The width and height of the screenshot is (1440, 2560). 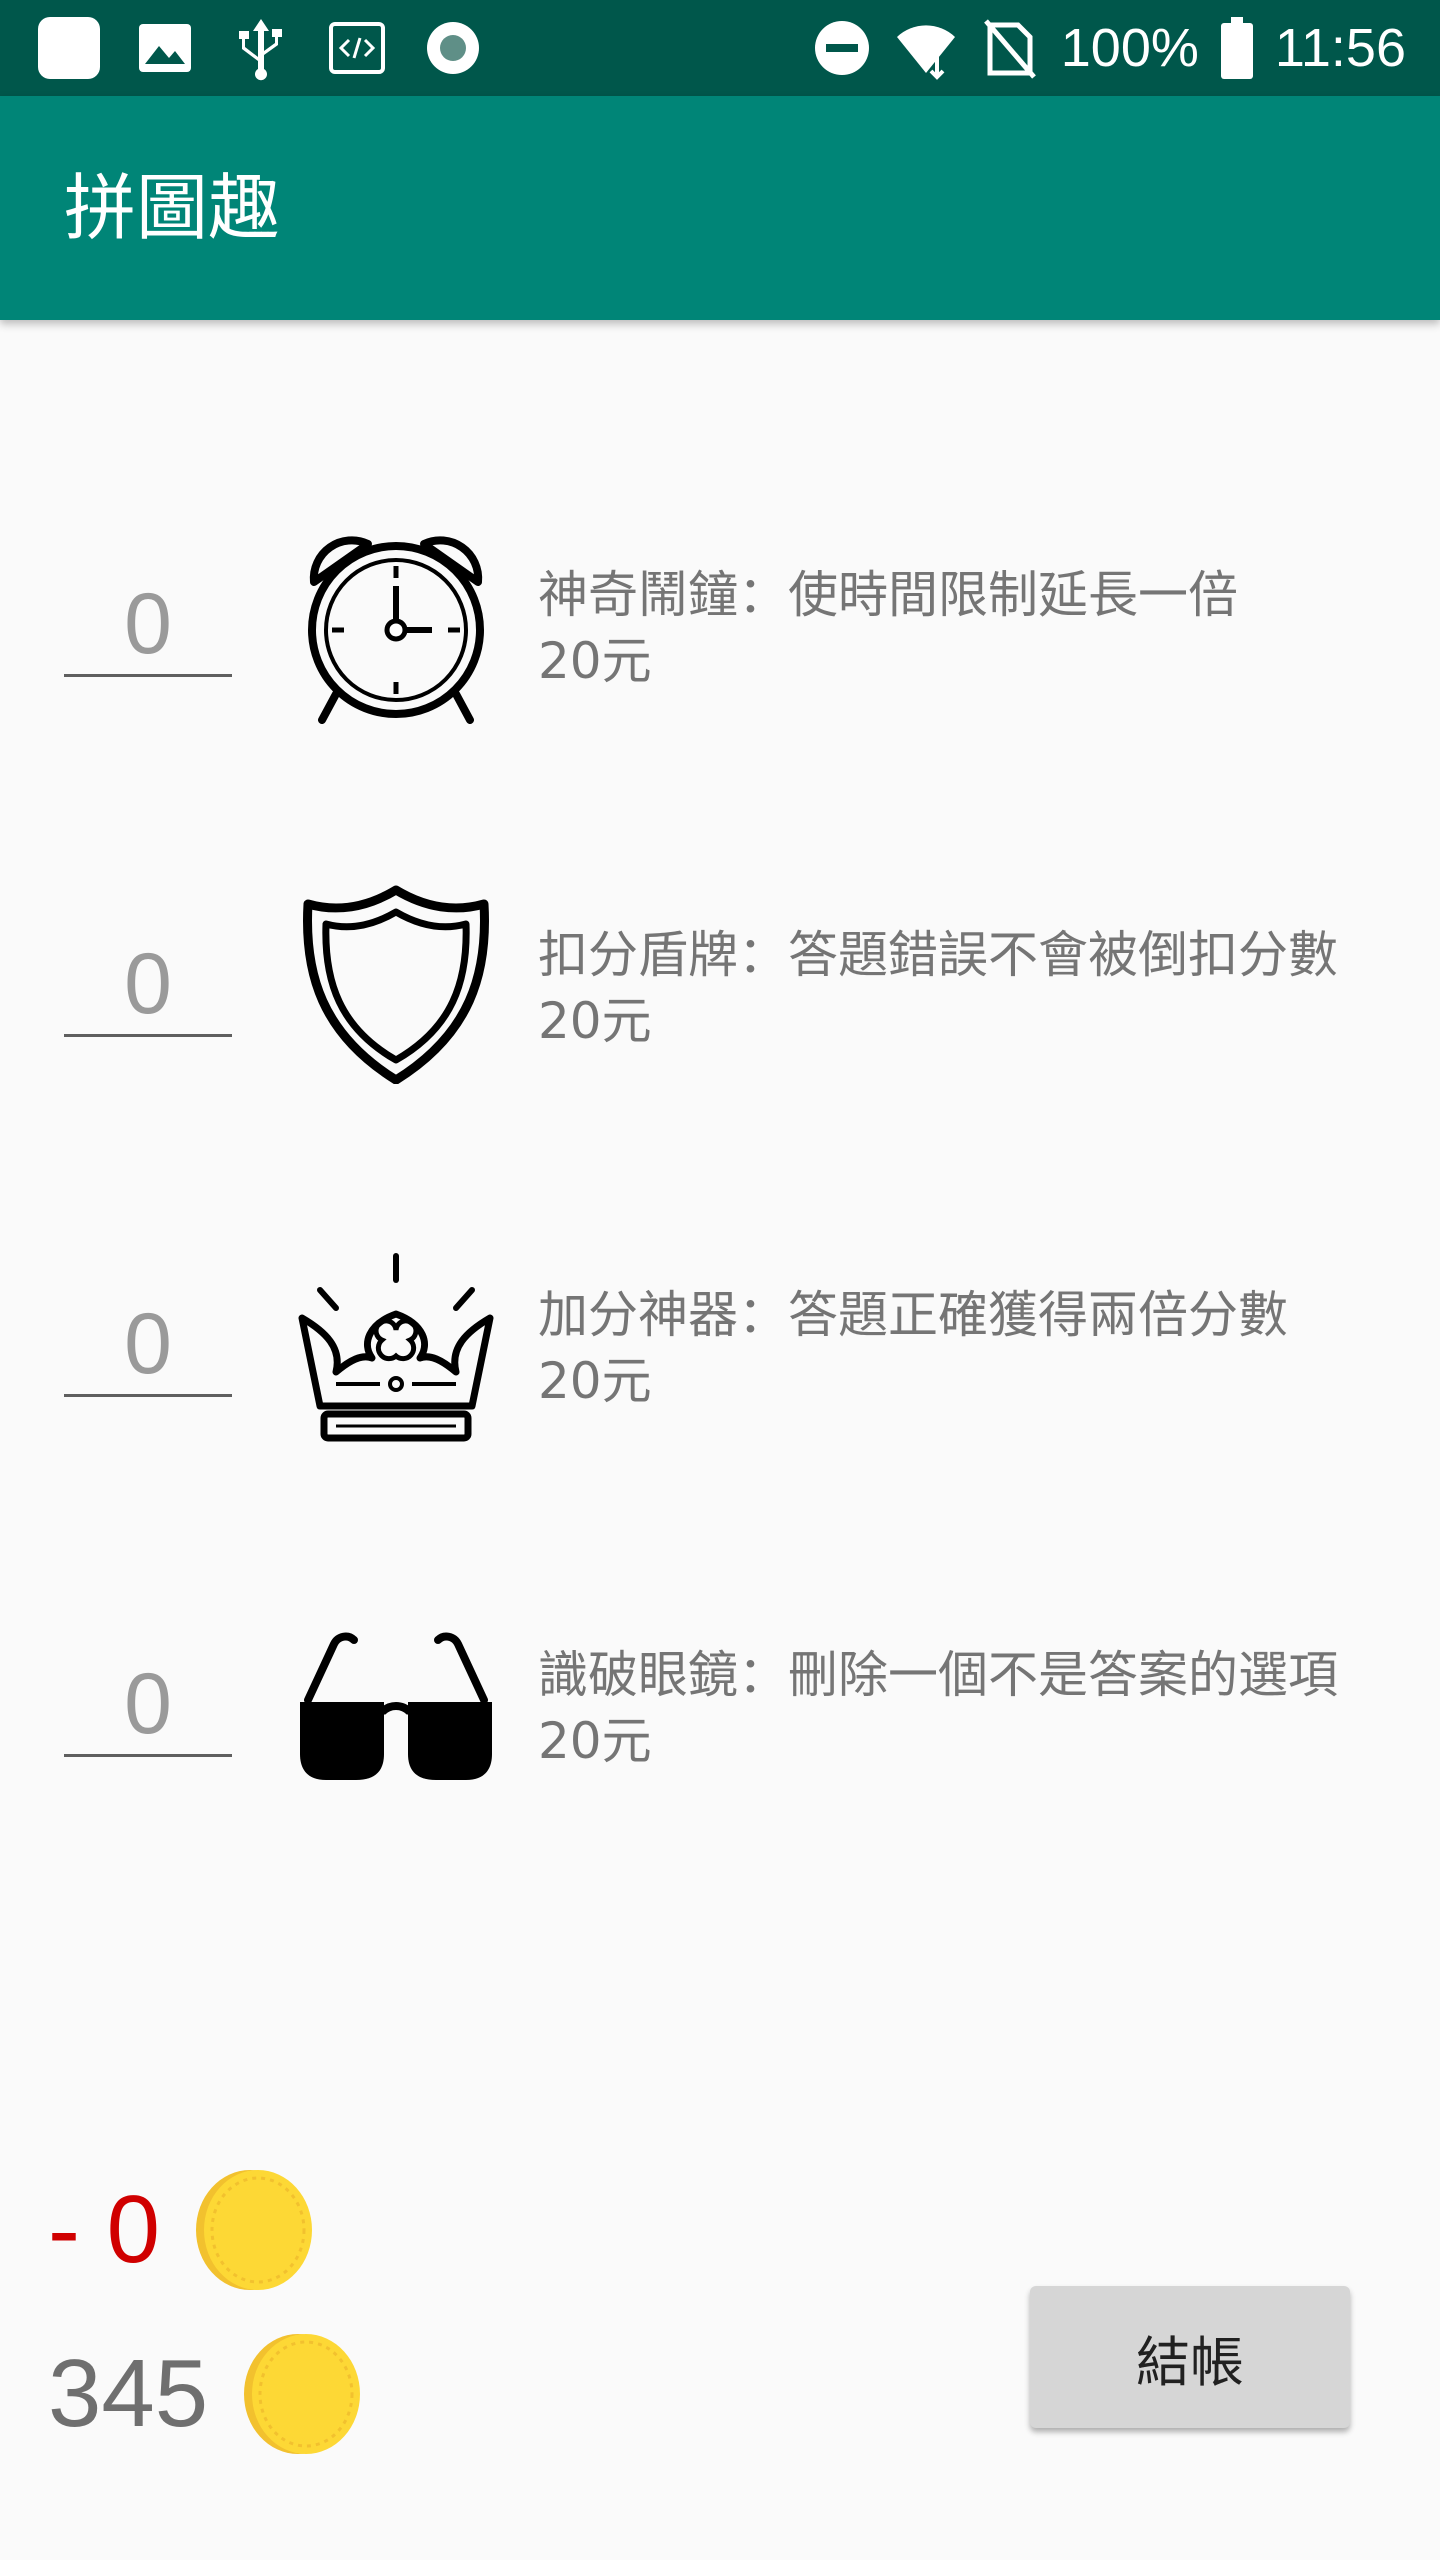 What do you see at coordinates (913, 1315) in the screenshot?
I see `item-desc-text: 加分神器：答題正確獲得兩倍分數` at bounding box center [913, 1315].